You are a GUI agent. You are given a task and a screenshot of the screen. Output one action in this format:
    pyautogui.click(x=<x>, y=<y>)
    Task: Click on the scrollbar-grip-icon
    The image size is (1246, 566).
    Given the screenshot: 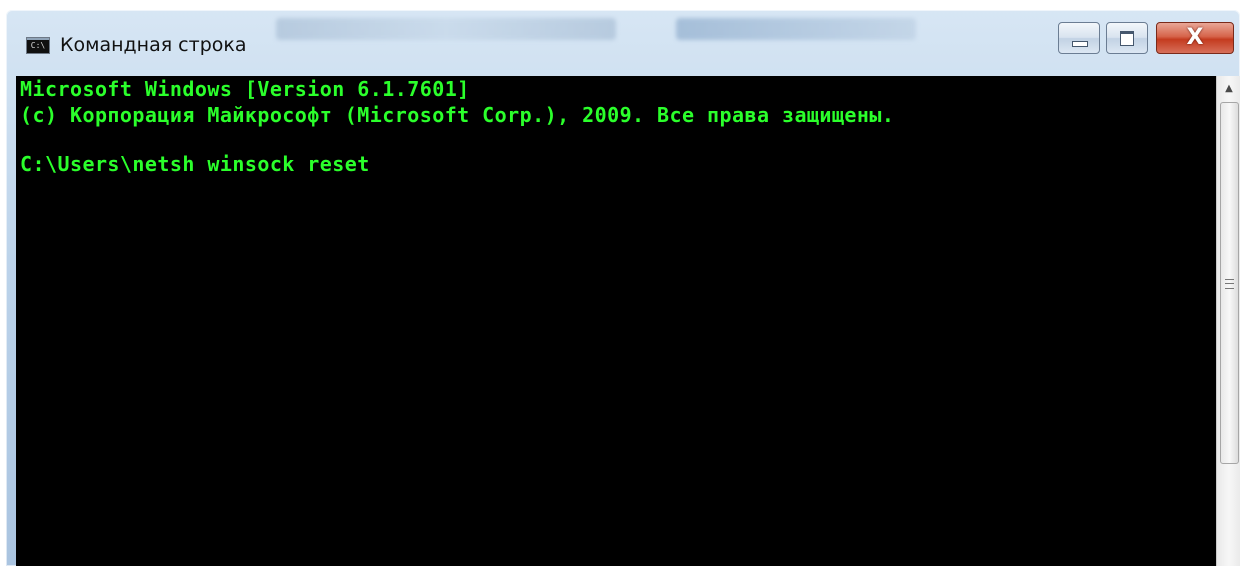 What is the action you would take?
    pyautogui.click(x=1229, y=284)
    